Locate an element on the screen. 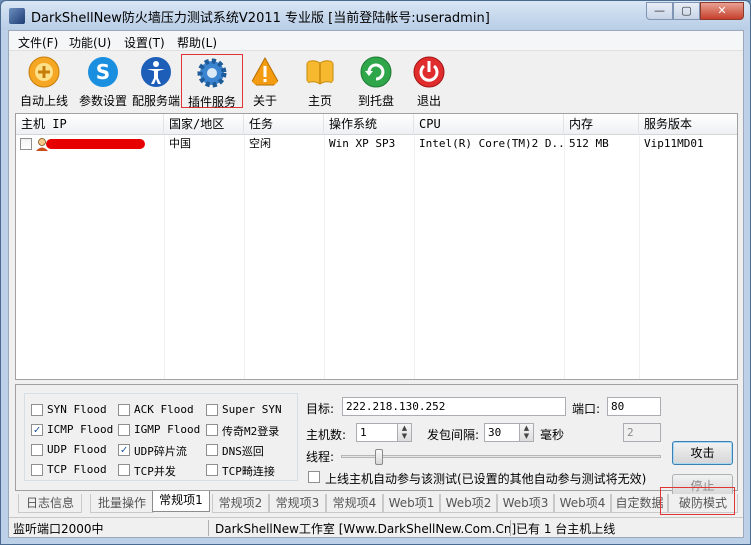 The image size is (751, 545). tool-param-settings: S 参数设置 is located at coordinates (103, 81).